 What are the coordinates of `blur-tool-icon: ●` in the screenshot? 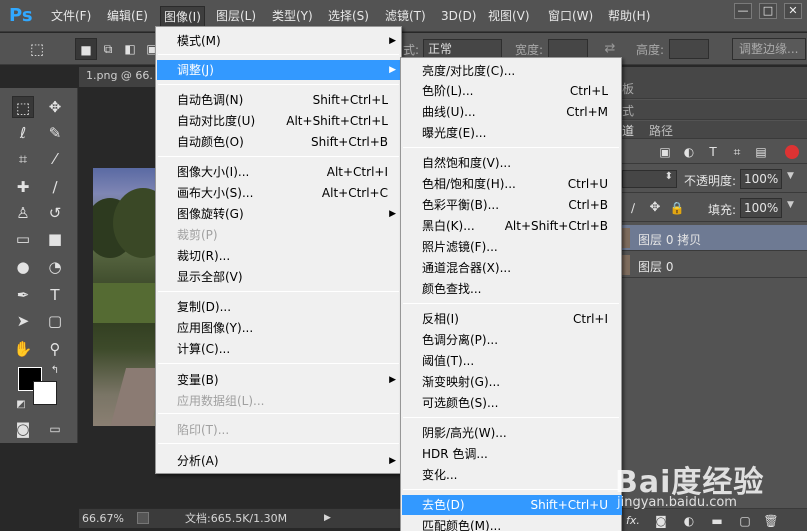 It's located at (23, 267).